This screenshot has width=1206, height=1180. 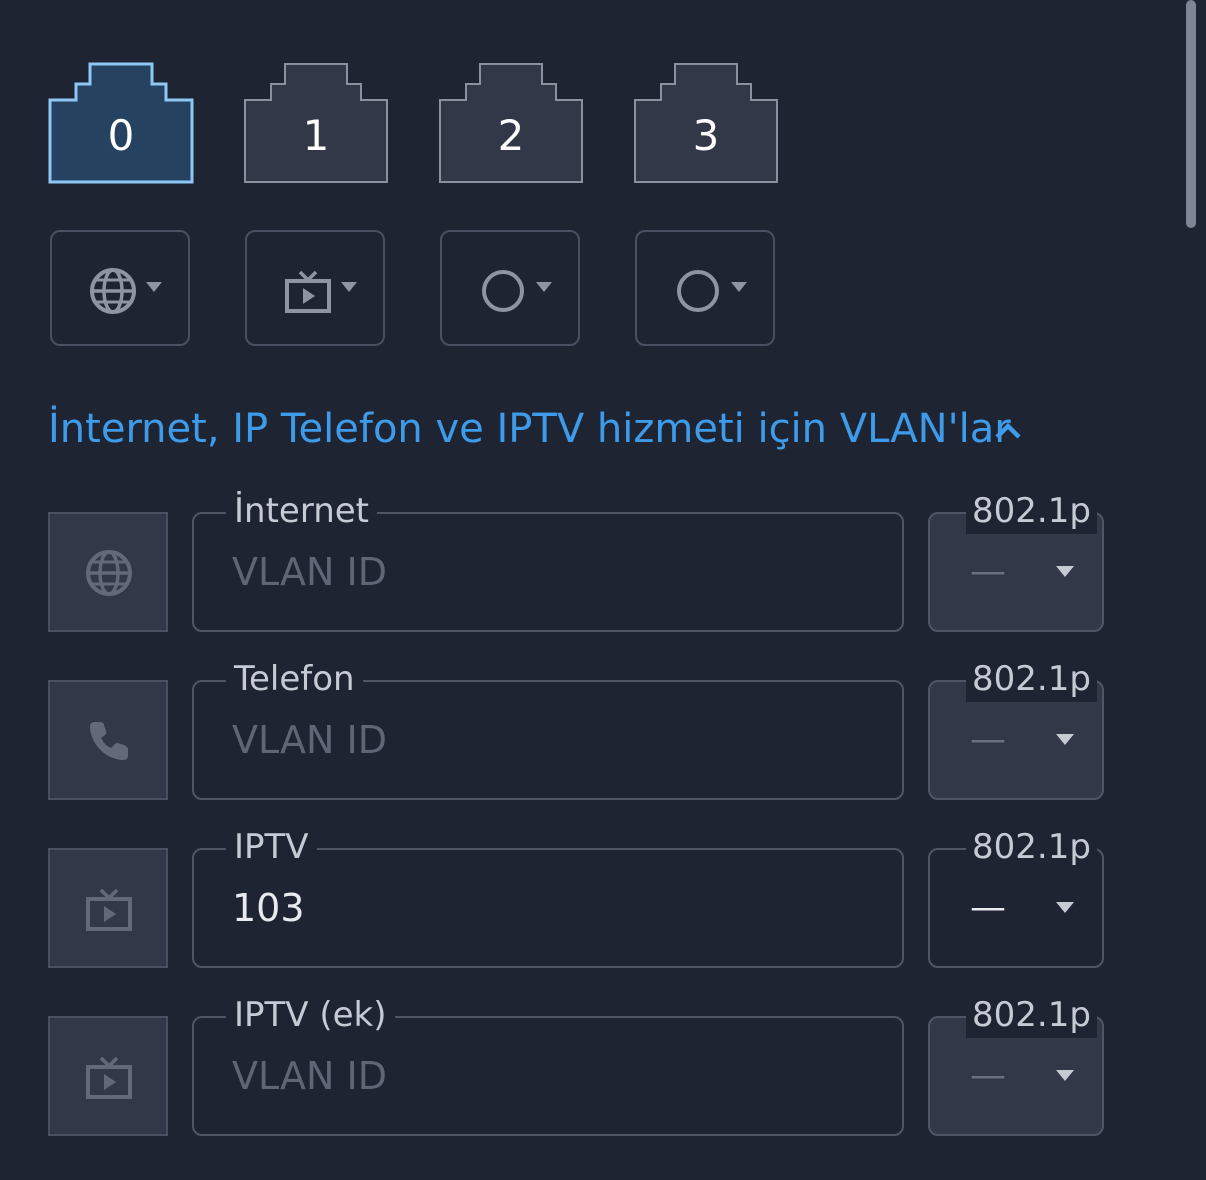 What do you see at coordinates (511, 135) in the screenshot?
I see `port-label: 2` at bounding box center [511, 135].